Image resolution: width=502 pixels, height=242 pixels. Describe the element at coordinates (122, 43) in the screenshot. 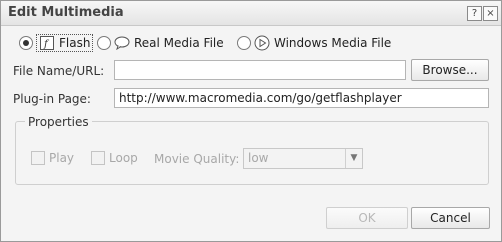

I see `real-media-icon` at that location.